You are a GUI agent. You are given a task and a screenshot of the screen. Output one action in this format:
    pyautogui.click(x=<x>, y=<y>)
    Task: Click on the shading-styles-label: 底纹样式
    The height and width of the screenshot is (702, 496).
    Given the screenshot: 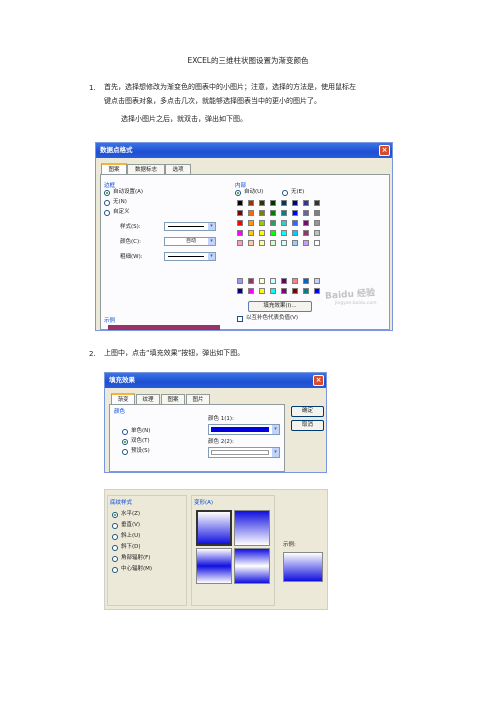 What is the action you would take?
    pyautogui.click(x=121, y=503)
    